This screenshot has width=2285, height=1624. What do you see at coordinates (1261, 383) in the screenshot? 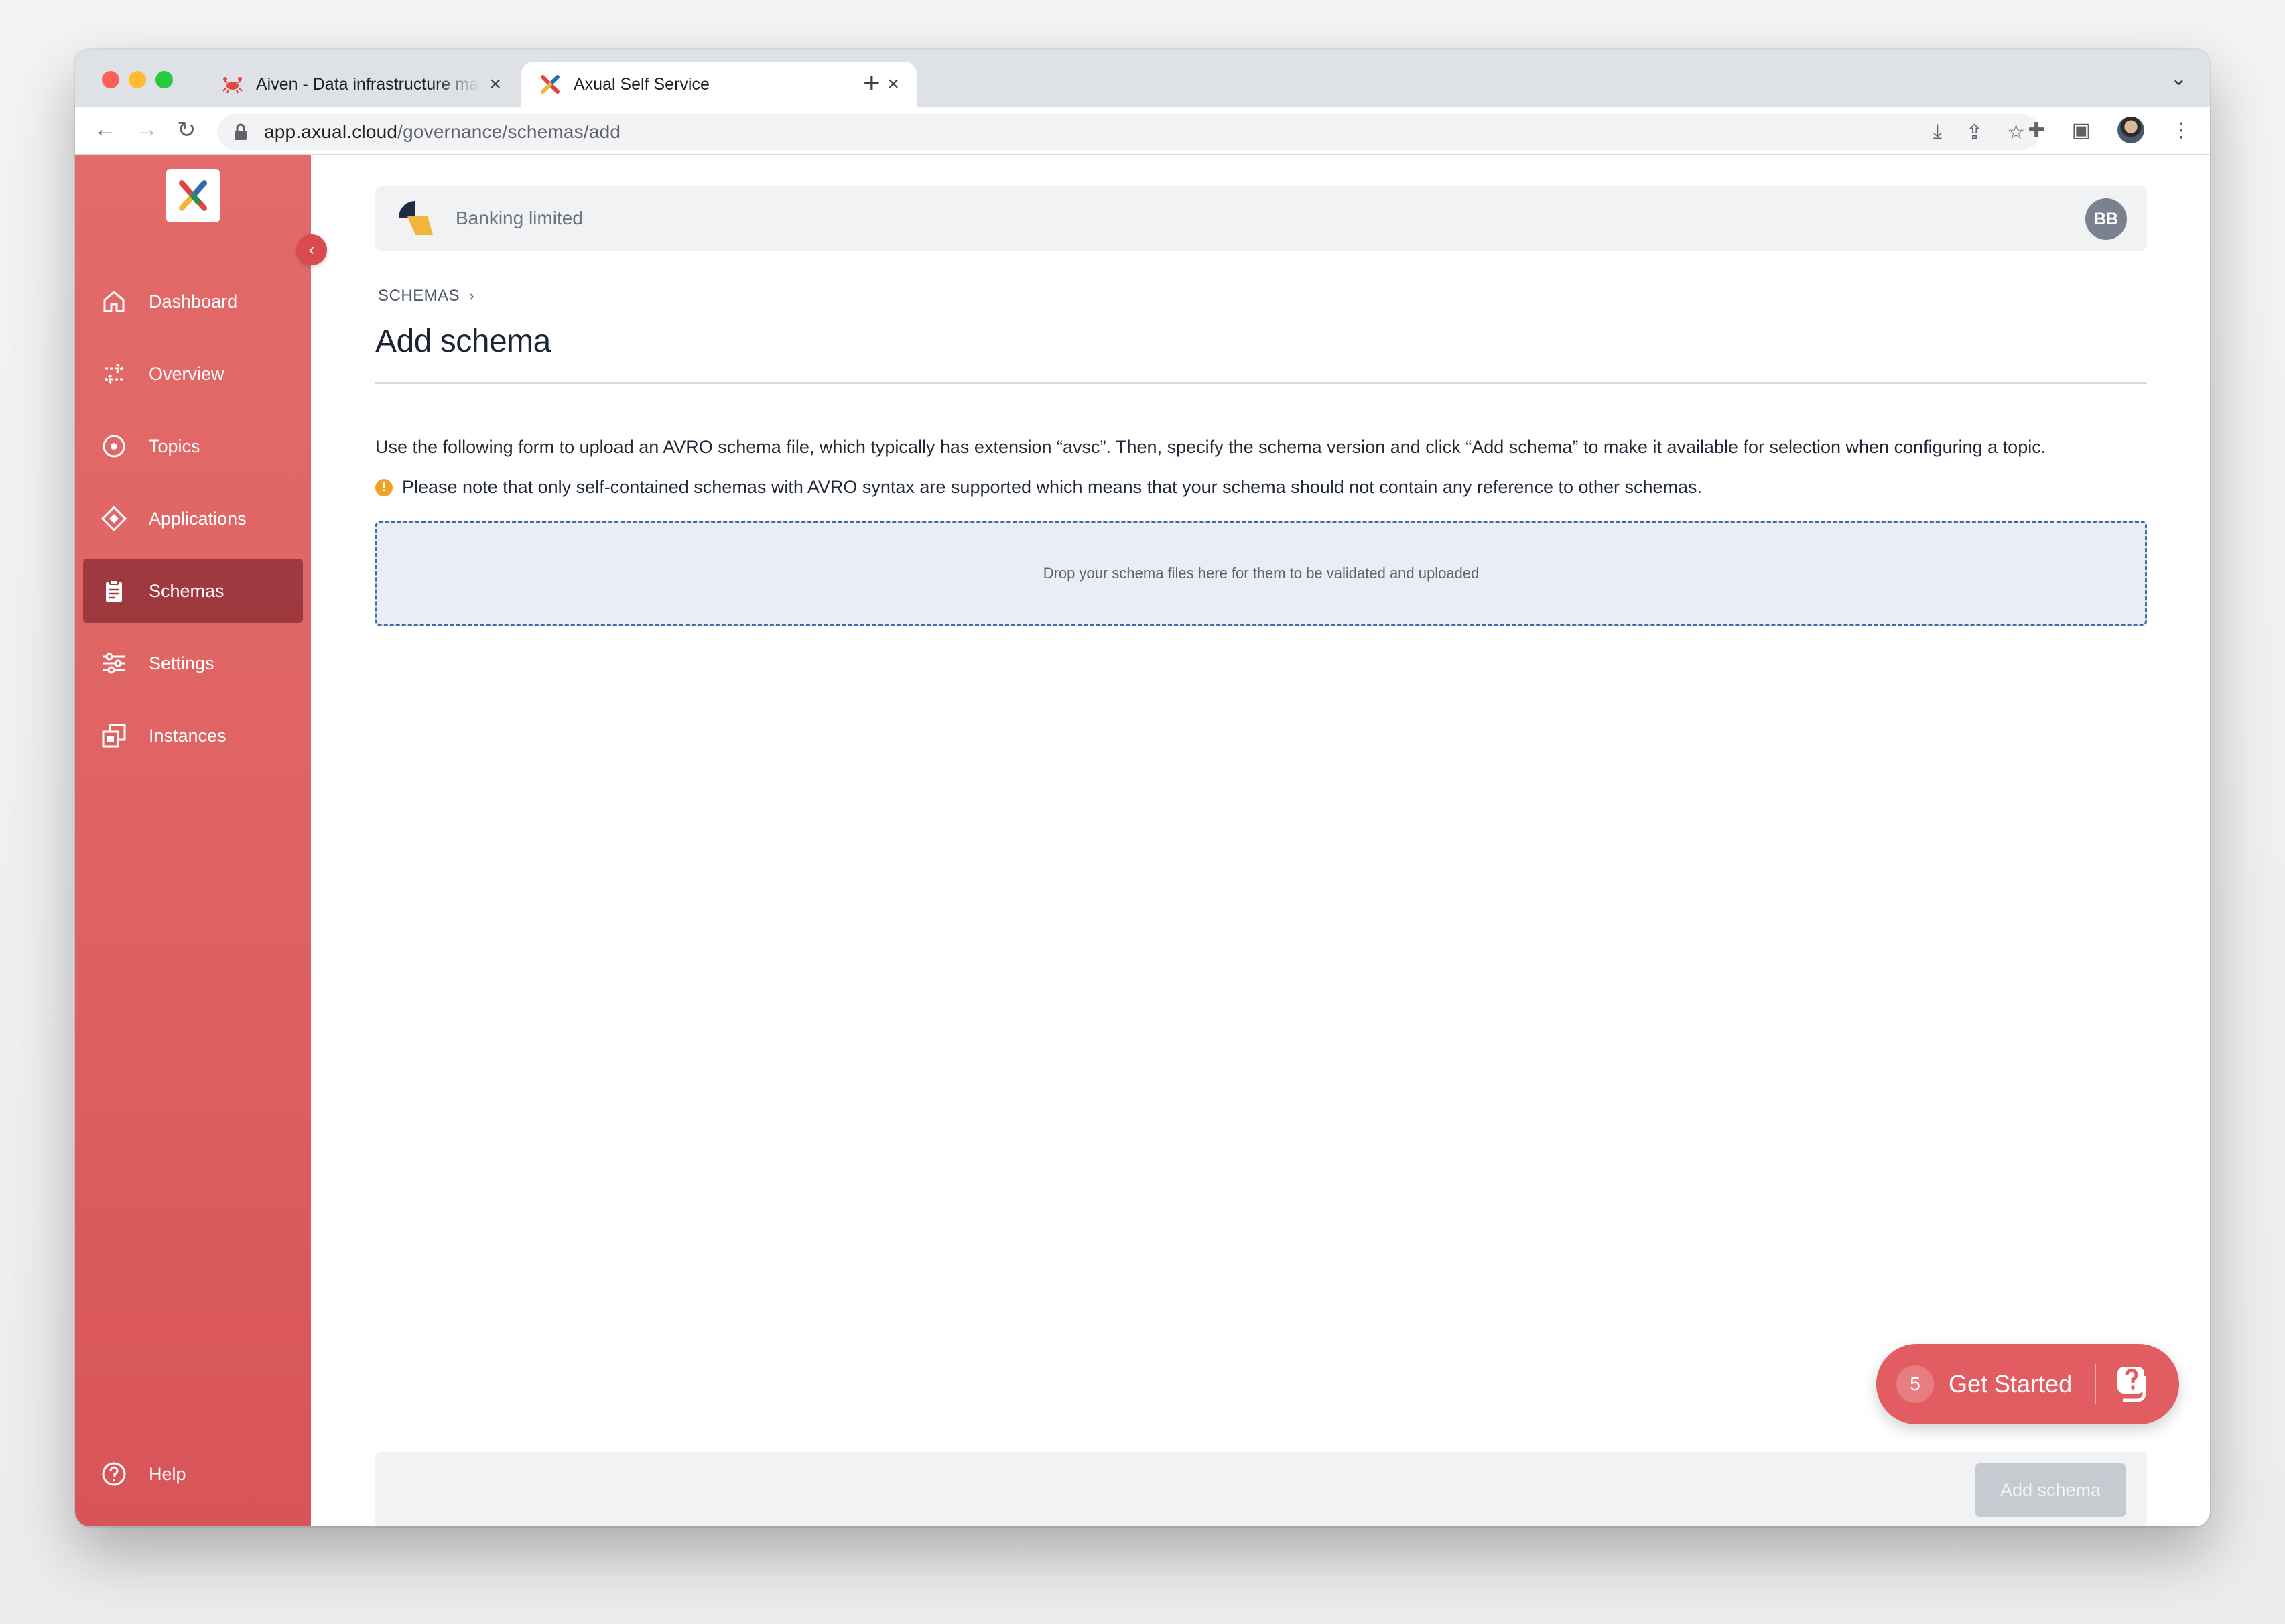
I see `title-divider` at bounding box center [1261, 383].